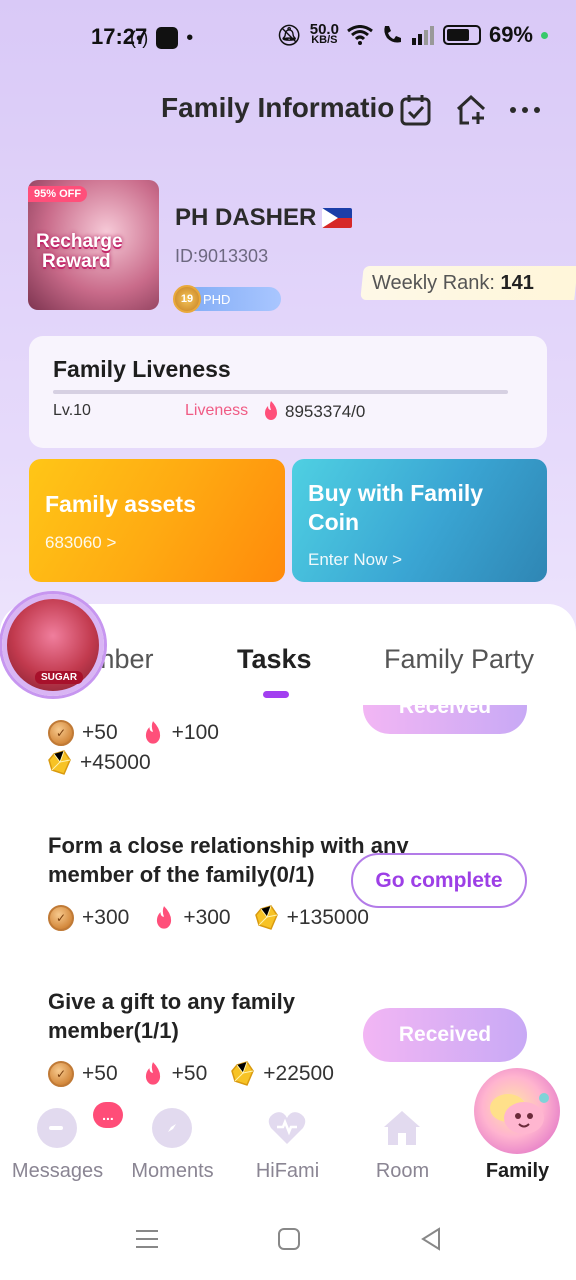 Image resolution: width=576 pixels, height=1280 pixels. Describe the element at coordinates (171, 1016) in the screenshot. I see `task-title: Give a gift to any family member(1/1)` at that location.